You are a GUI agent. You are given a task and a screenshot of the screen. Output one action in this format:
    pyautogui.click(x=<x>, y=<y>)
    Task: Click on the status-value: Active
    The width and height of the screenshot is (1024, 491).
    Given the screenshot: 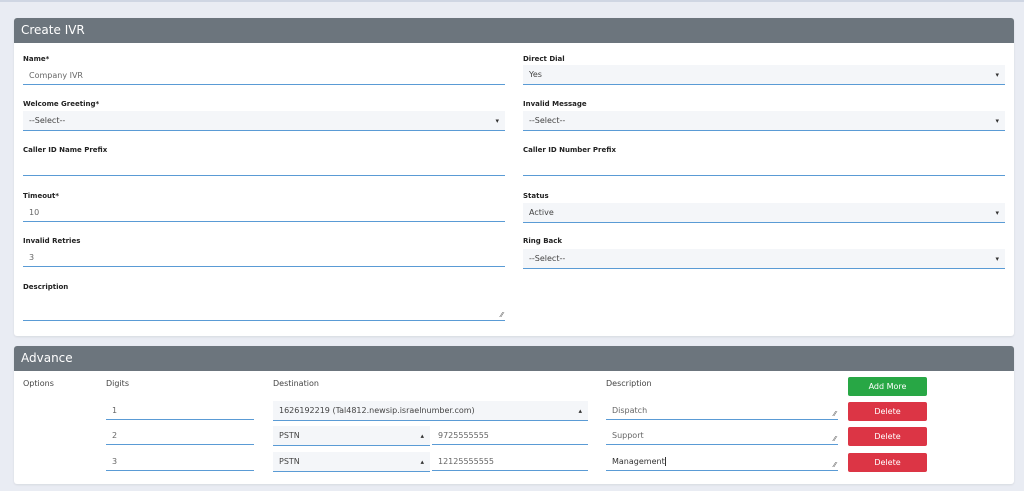 What is the action you would take?
    pyautogui.click(x=541, y=212)
    